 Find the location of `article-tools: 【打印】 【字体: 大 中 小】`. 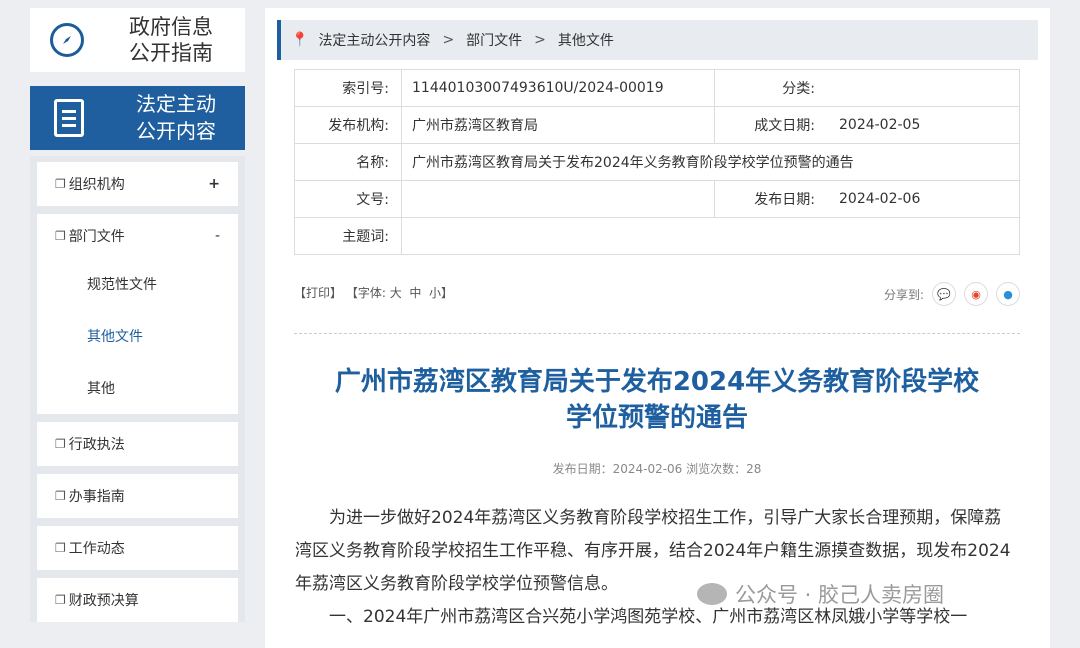

article-tools: 【打印】 【字体: 大 中 小】 is located at coordinates (373, 292).